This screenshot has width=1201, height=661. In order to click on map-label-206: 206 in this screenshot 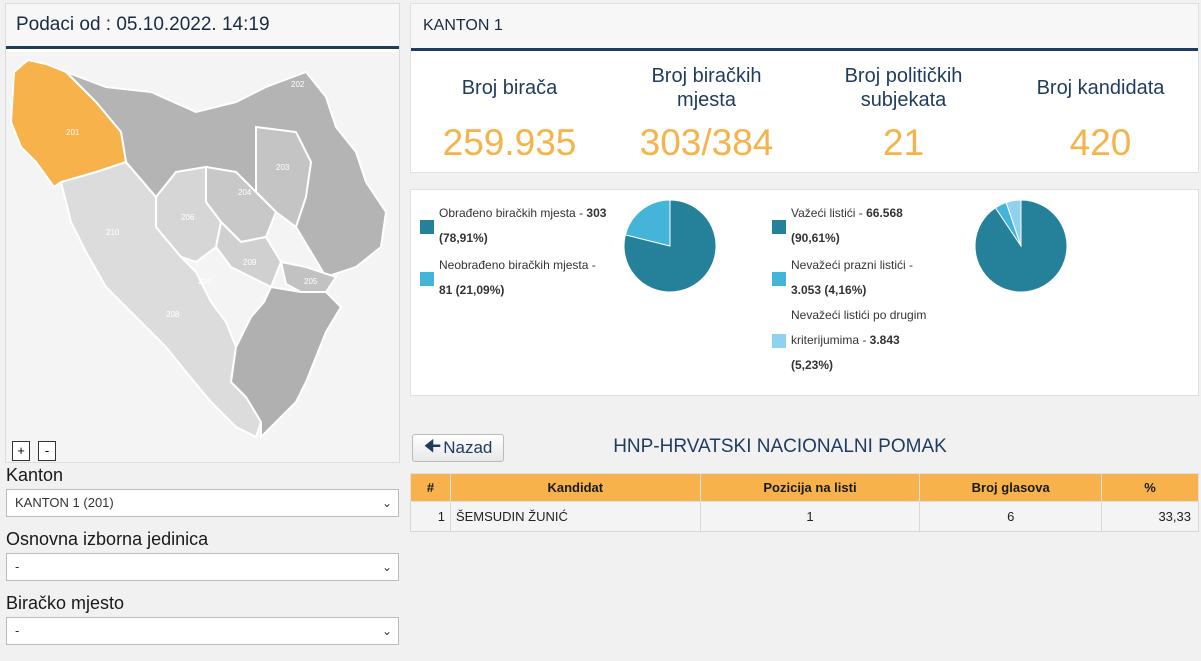, I will do `click(188, 217)`.